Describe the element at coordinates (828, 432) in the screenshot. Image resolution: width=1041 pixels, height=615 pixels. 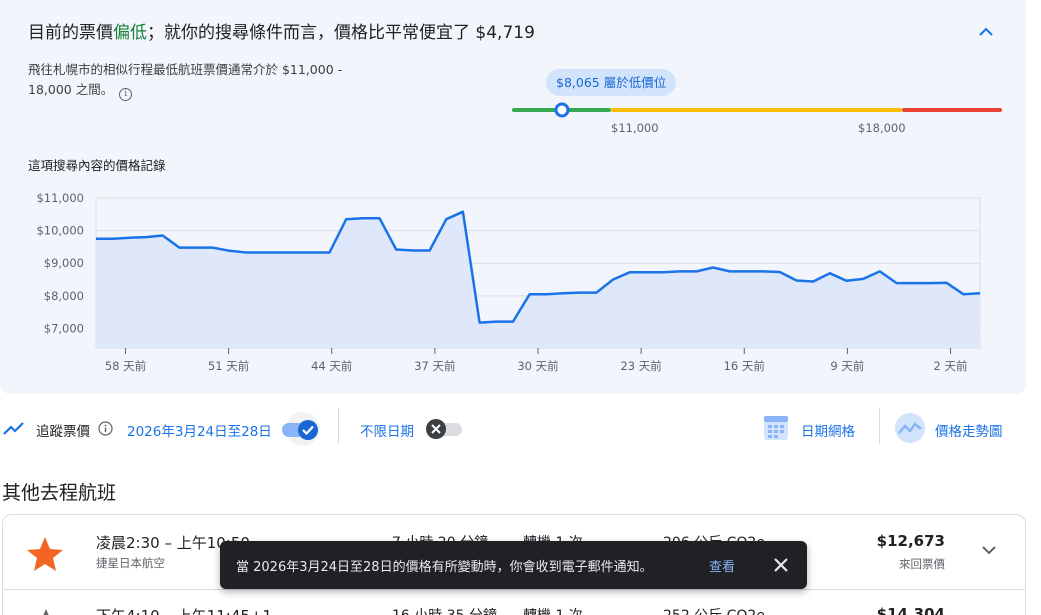
I see `date-grid-label: 日期網格` at that location.